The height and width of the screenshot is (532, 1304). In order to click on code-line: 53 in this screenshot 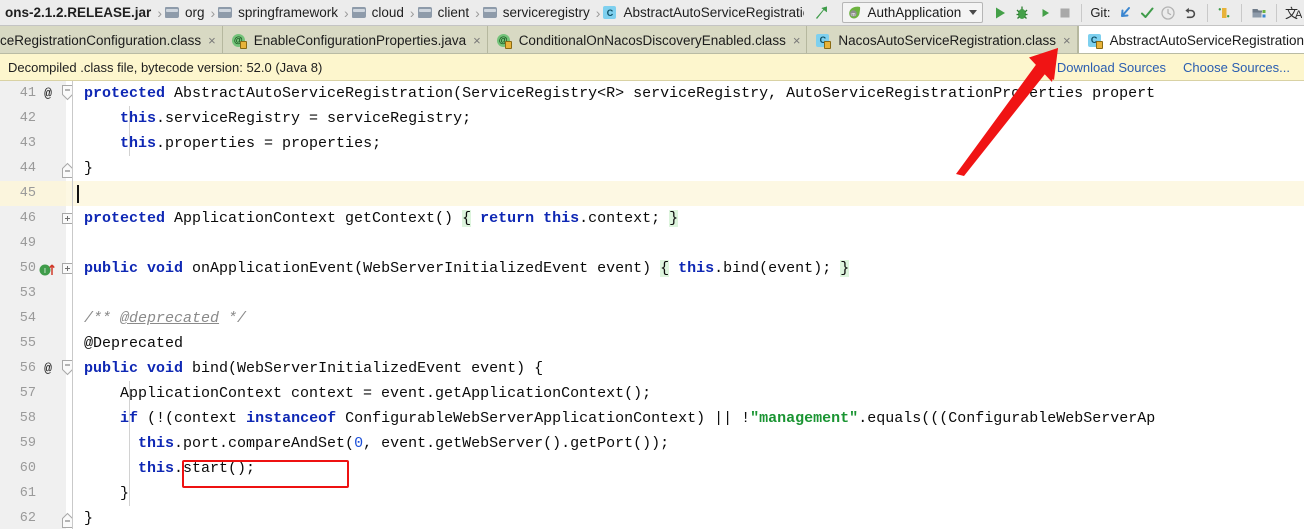, I will do `click(652, 293)`.